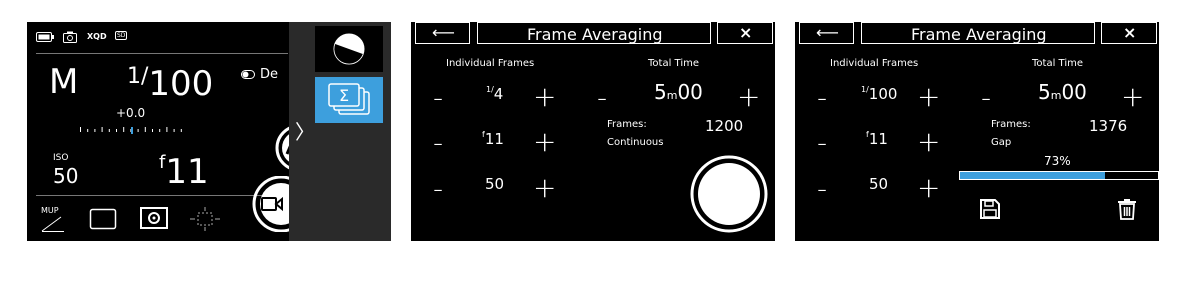 Image resolution: width=1200 pixels, height=283 pixels. Describe the element at coordinates (340, 131) in the screenshot. I see `side-menu: 〉 Σ` at that location.